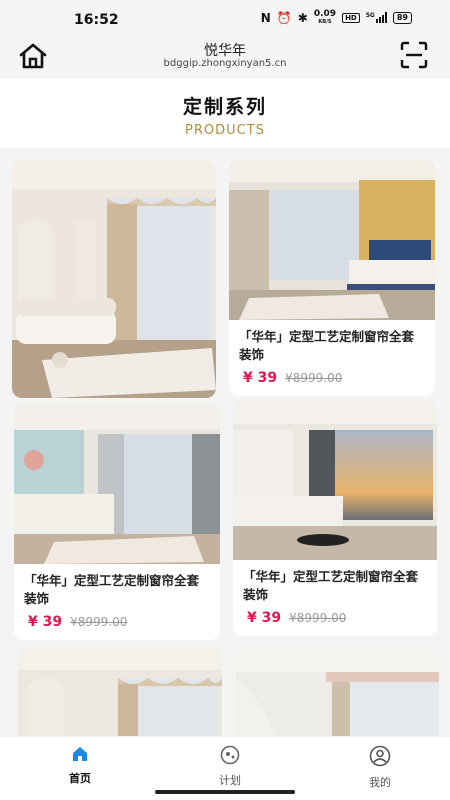  Describe the element at coordinates (225, 130) in the screenshot. I see `section-subtitle: PRODUCTS` at that location.